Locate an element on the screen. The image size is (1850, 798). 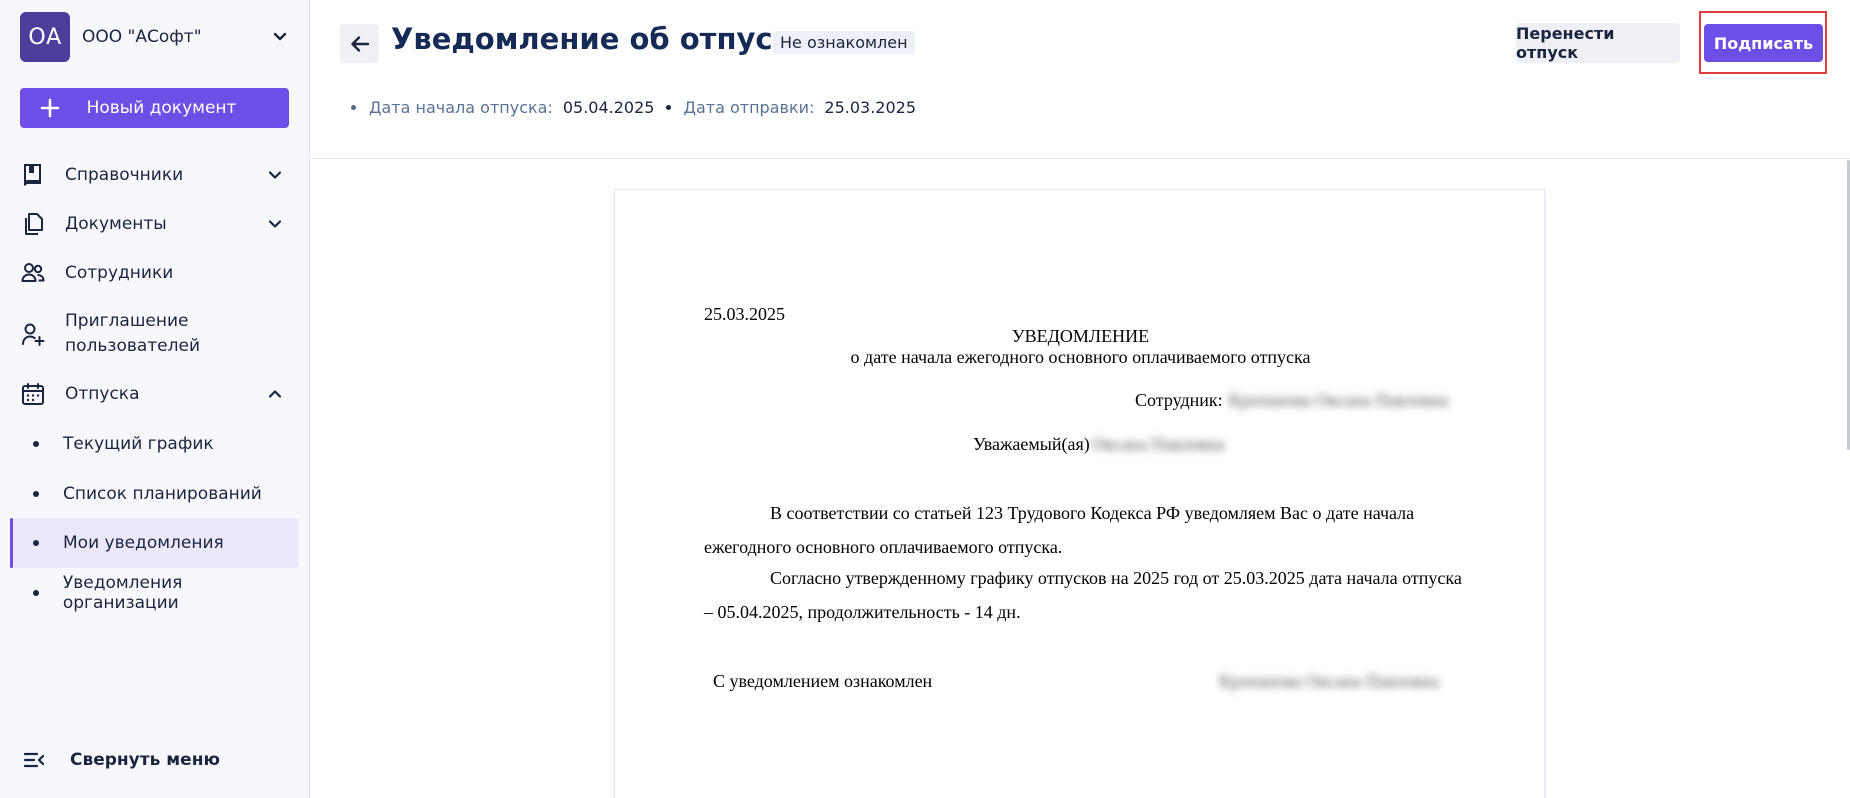
move-vacation-button: Перенести отпуск is located at coordinates (1598, 43).